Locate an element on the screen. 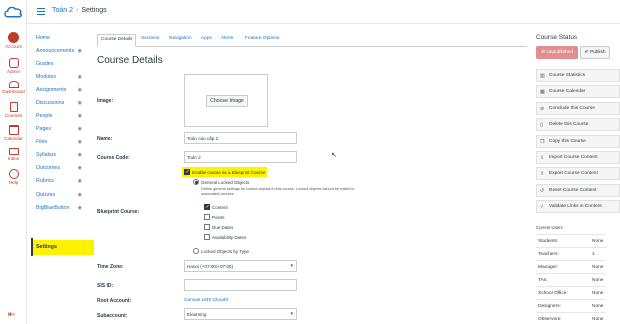 The height and width of the screenshot is (324, 620). user-count-row: Manager: None is located at coordinates (571, 266).